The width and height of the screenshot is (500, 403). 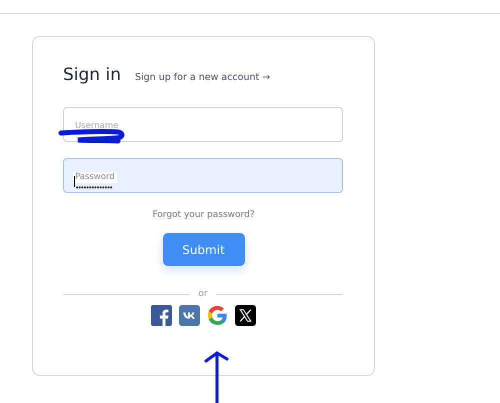 What do you see at coordinates (217, 315) in the screenshot?
I see `google-icon` at bounding box center [217, 315].